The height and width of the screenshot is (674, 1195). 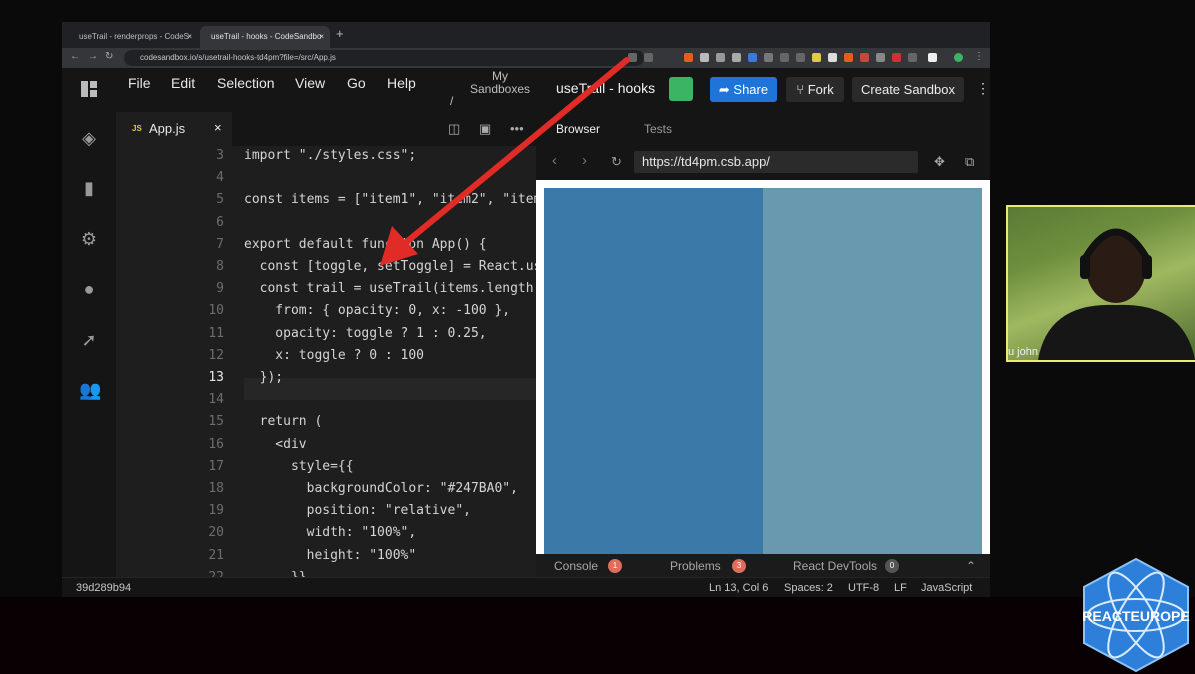 I want to click on speaker-silhouette, so click(x=1116, y=294).